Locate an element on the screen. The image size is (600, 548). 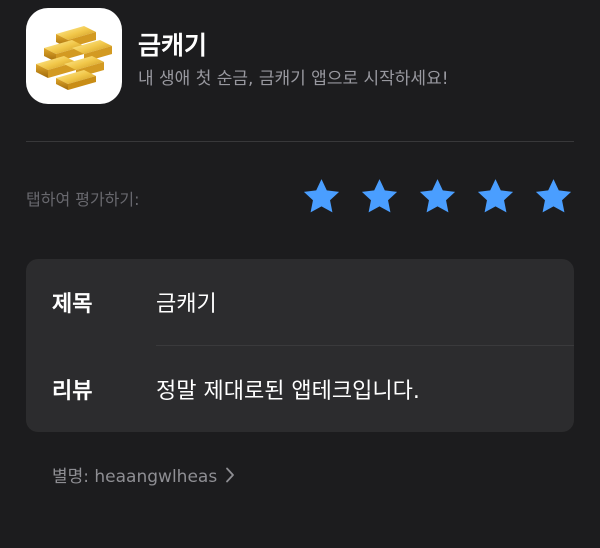
rating-row: 탭하여 평가하기: is located at coordinates (300, 198).